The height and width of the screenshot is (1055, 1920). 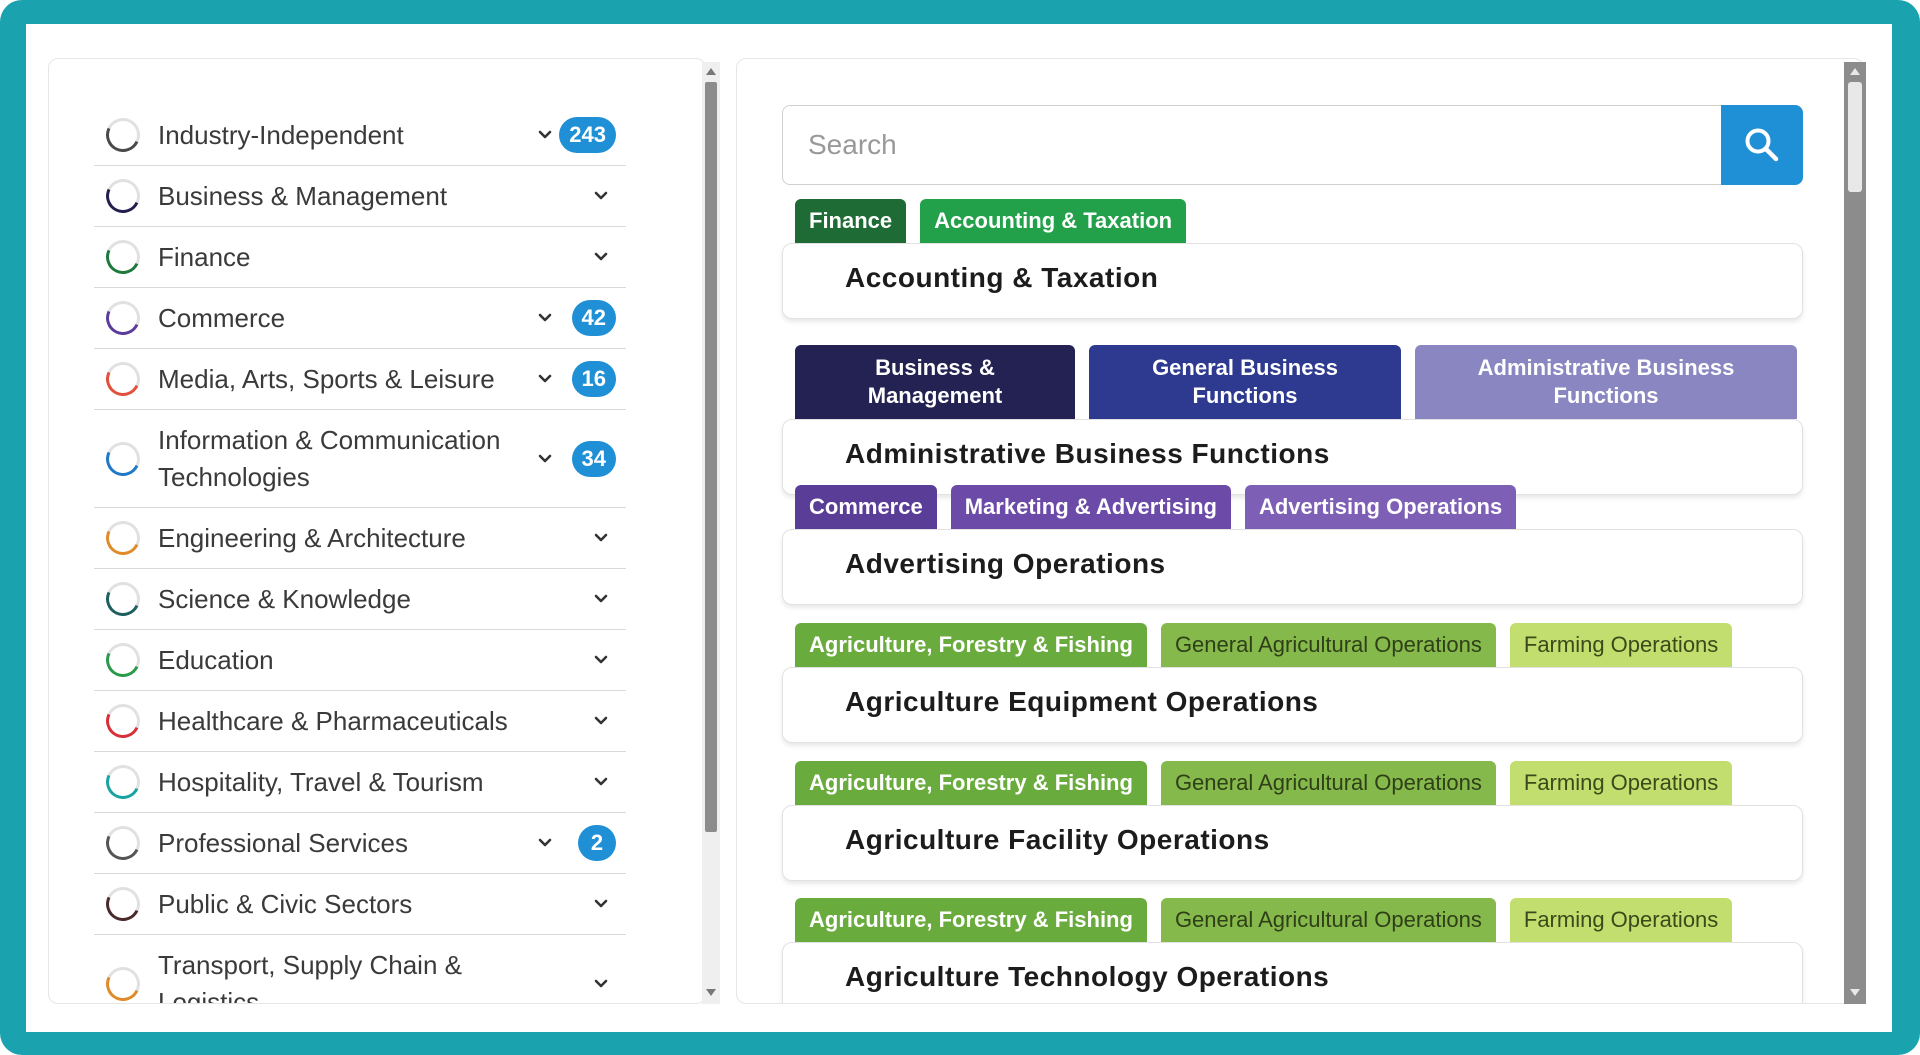 I want to click on category-label: Public & Civic Sectors, so click(x=285, y=903).